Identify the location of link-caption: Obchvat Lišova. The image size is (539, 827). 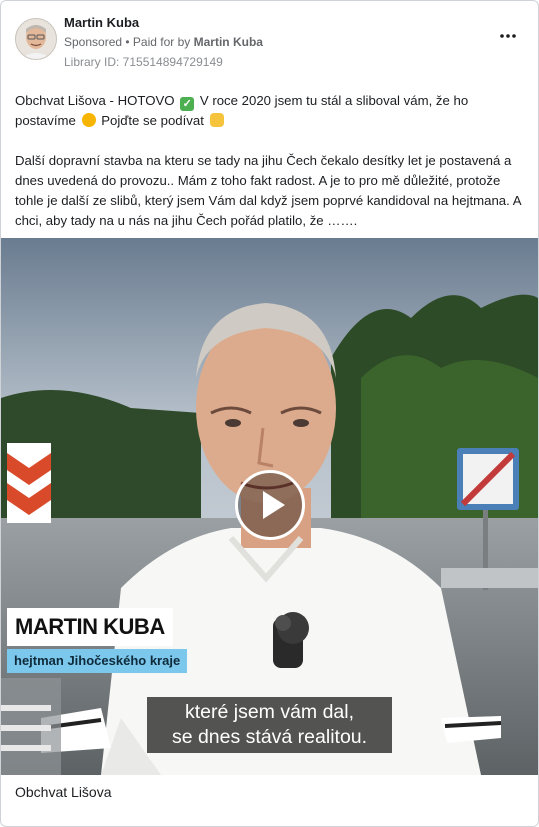
(63, 792).